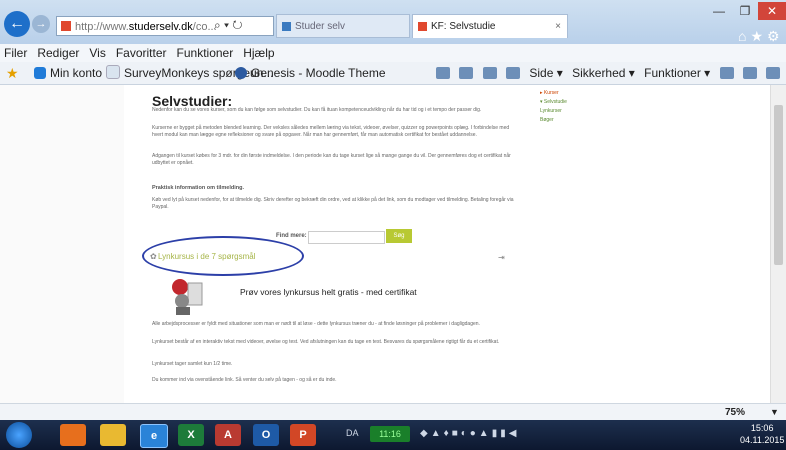 The height and width of the screenshot is (450, 786). I want to click on back-button: ←, so click(17, 24).